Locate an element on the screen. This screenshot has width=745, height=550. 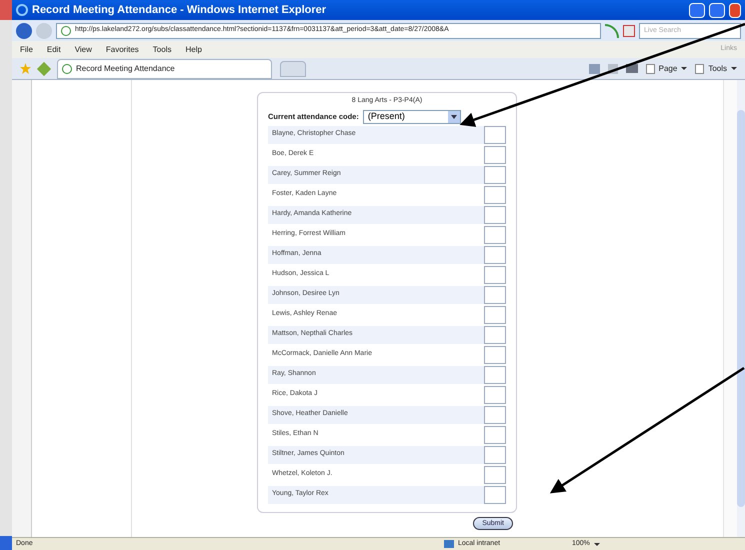
close-button is located at coordinates (735, 10).